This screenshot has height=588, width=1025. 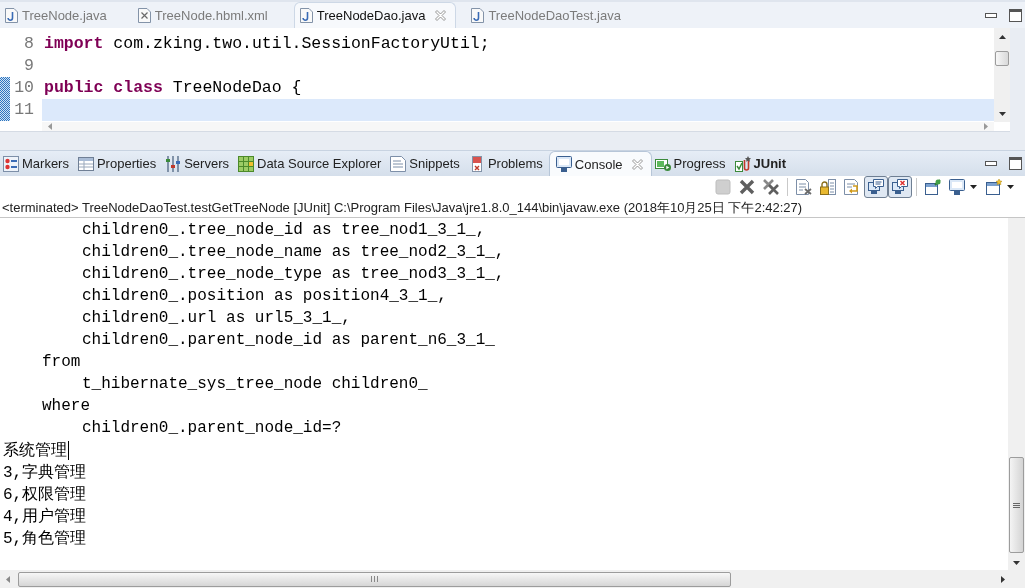 I want to click on console-line: children0_.parent_node_id as parent_n6_3_1_, so click(x=288, y=340).